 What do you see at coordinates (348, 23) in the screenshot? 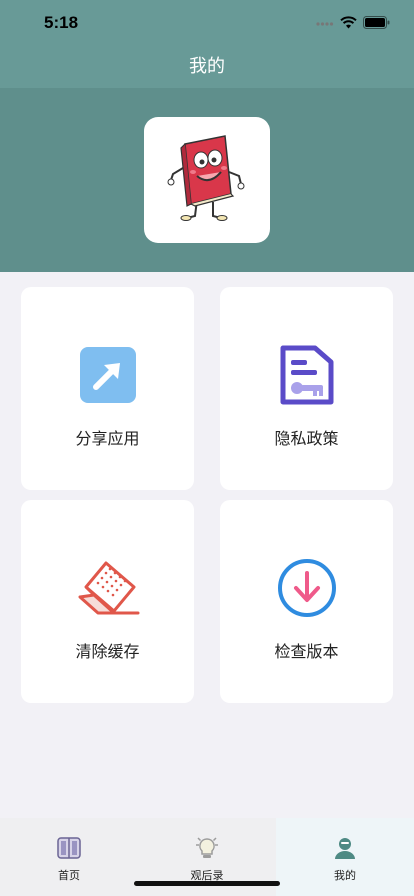
I see `wifi-icon` at bounding box center [348, 23].